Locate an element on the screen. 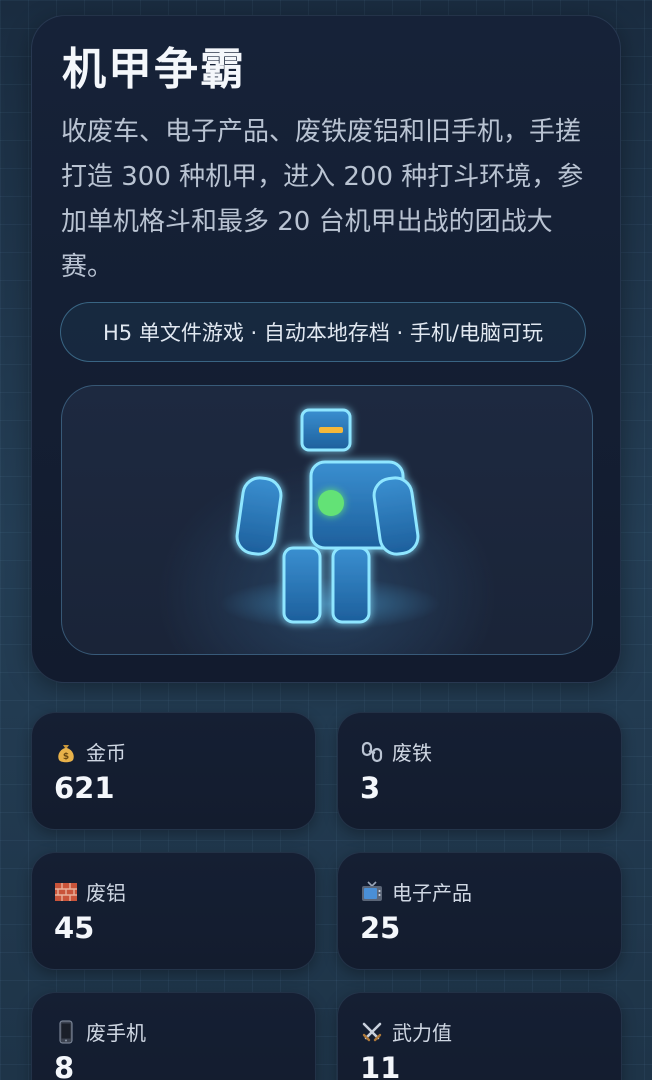  robot-left-leg is located at coordinates (302, 585).